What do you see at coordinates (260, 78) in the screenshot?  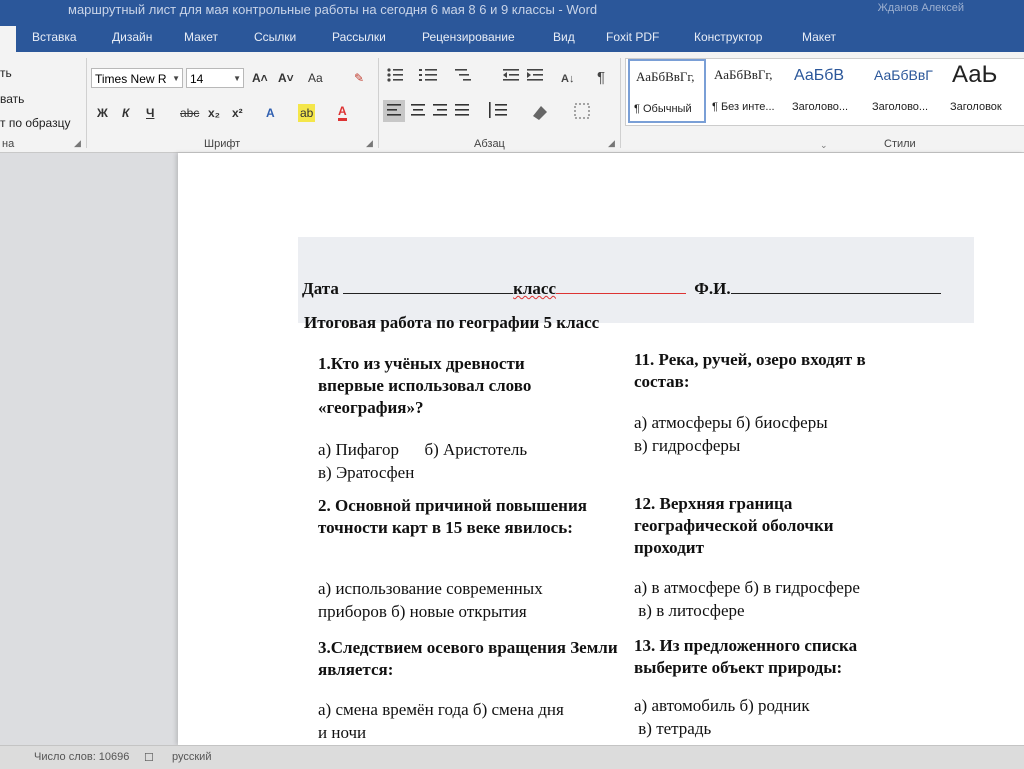 I see `grow-font-button: A˄` at bounding box center [260, 78].